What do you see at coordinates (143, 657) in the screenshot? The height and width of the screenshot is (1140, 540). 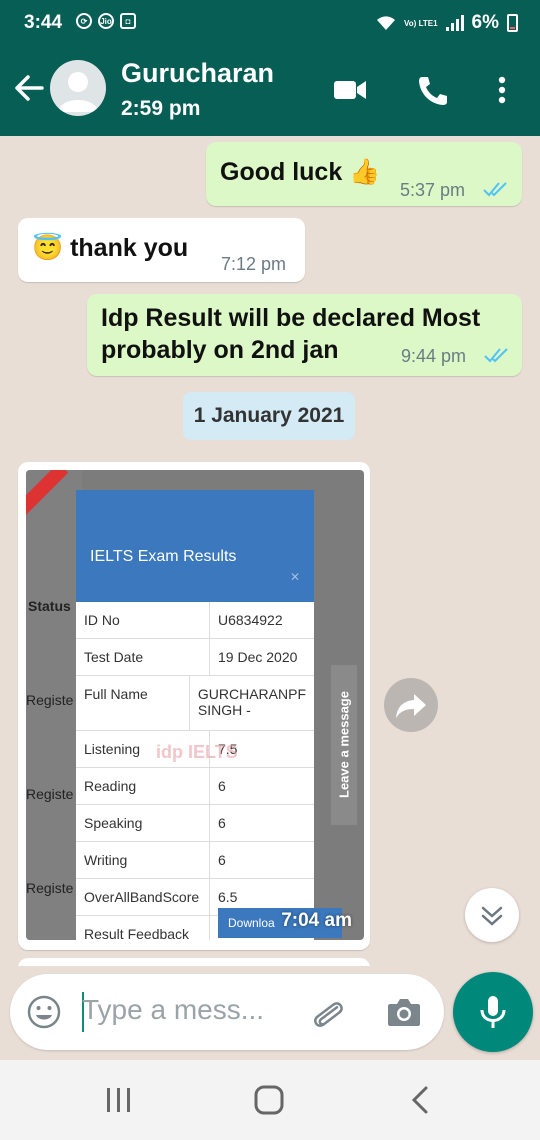 I see `result-key: Test Date` at bounding box center [143, 657].